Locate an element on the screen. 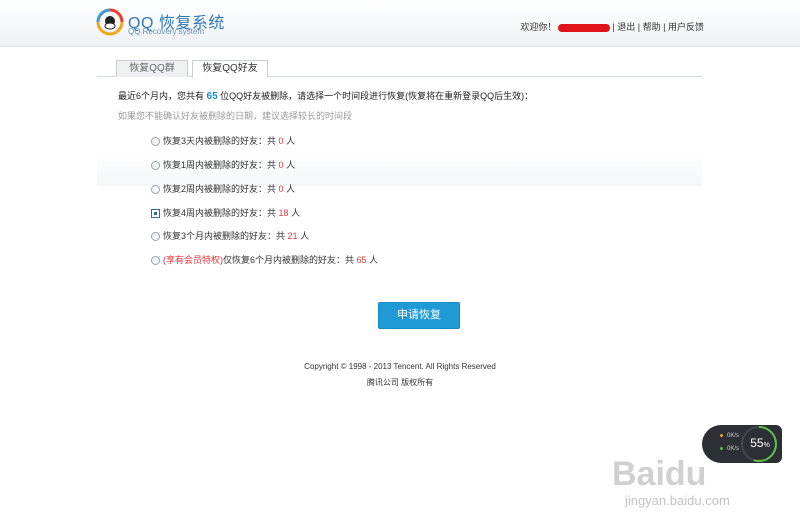  option-1-week: 恢复1周内被删除的好友：共 0 人 is located at coordinates (223, 165).